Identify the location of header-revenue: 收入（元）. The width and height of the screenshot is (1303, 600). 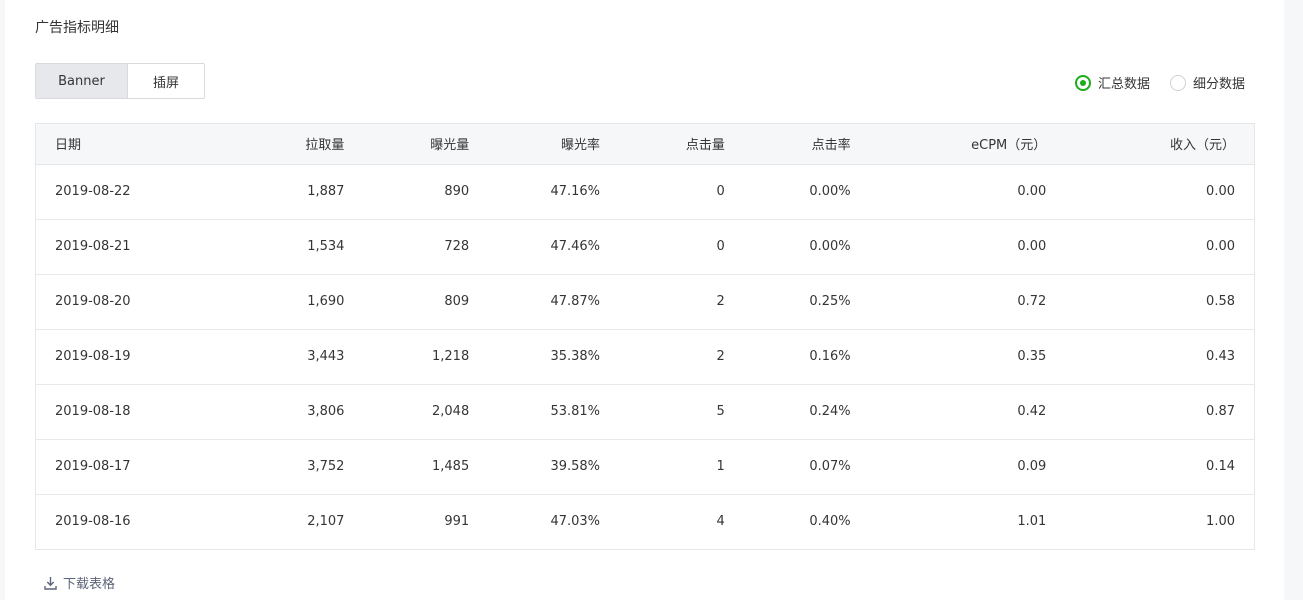
(1159, 144).